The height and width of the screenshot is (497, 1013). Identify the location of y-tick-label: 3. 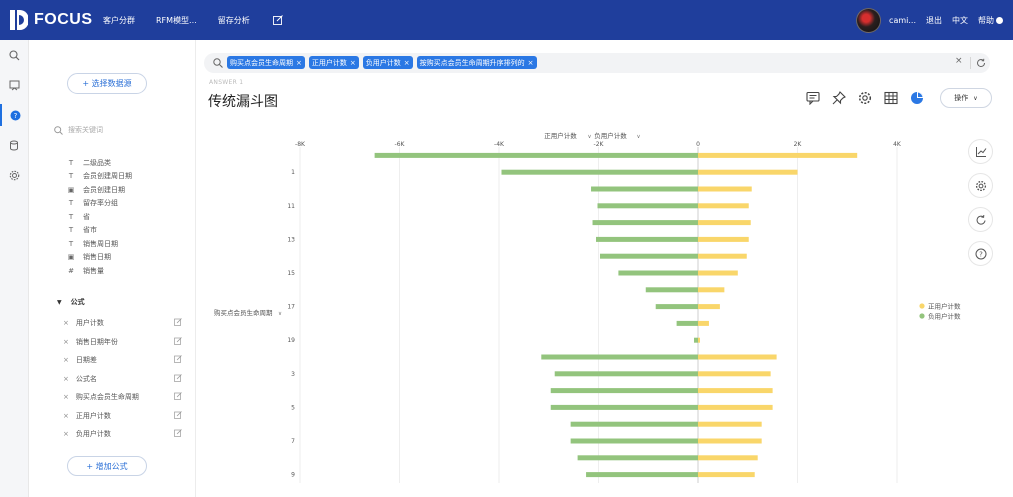
(293, 374).